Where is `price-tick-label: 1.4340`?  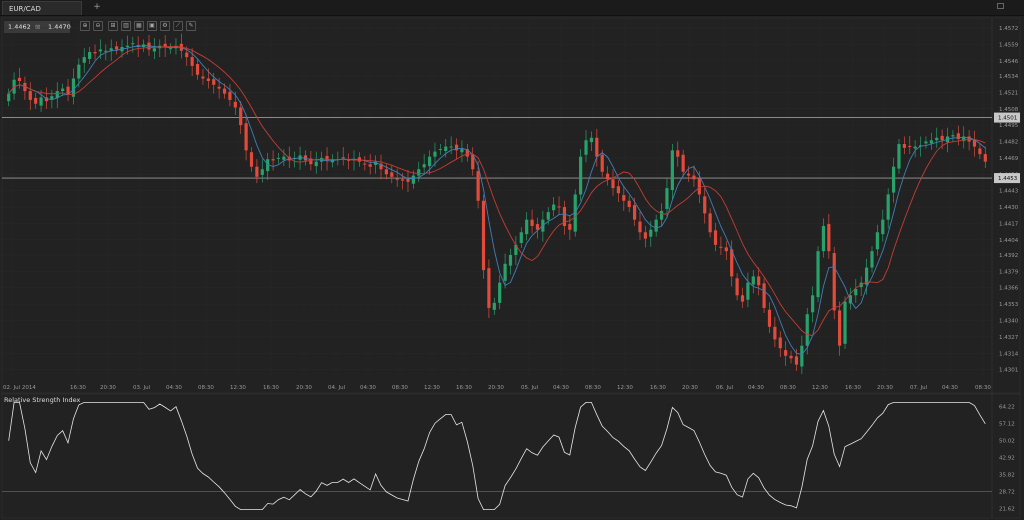
price-tick-label: 1.4340 is located at coordinates (1009, 322).